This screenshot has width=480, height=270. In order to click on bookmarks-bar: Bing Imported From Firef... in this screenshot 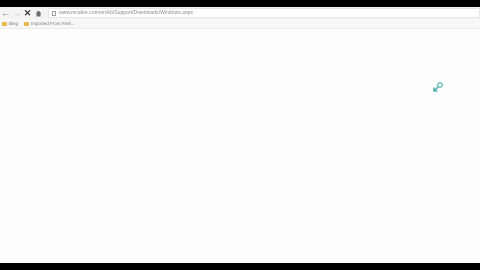, I will do `click(240, 24)`.